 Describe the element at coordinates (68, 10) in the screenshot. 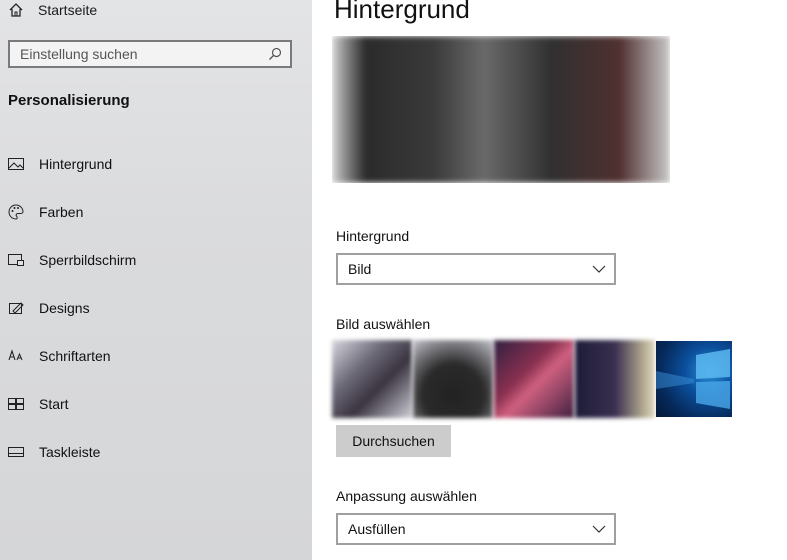

I see `home-label: Startseite` at that location.